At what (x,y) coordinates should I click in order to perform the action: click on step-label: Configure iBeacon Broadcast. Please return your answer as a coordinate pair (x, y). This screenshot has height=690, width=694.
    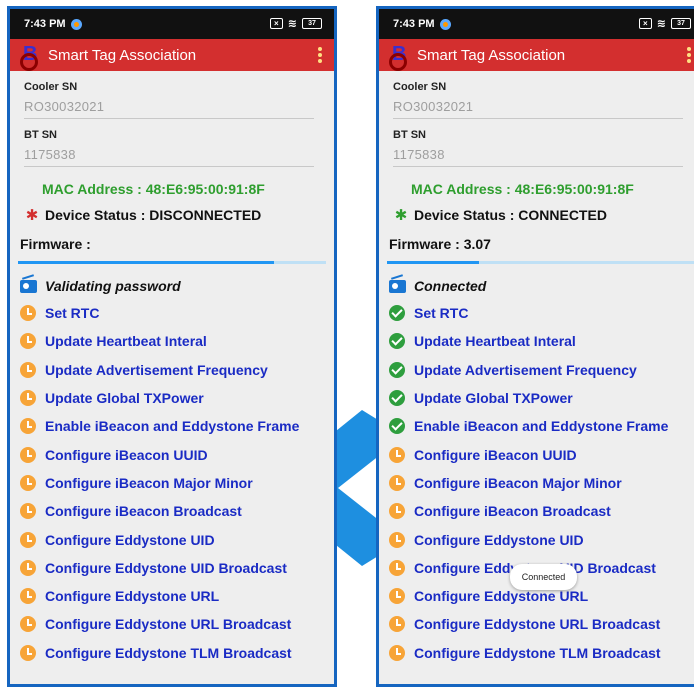
    Looking at the image, I should click on (143, 511).